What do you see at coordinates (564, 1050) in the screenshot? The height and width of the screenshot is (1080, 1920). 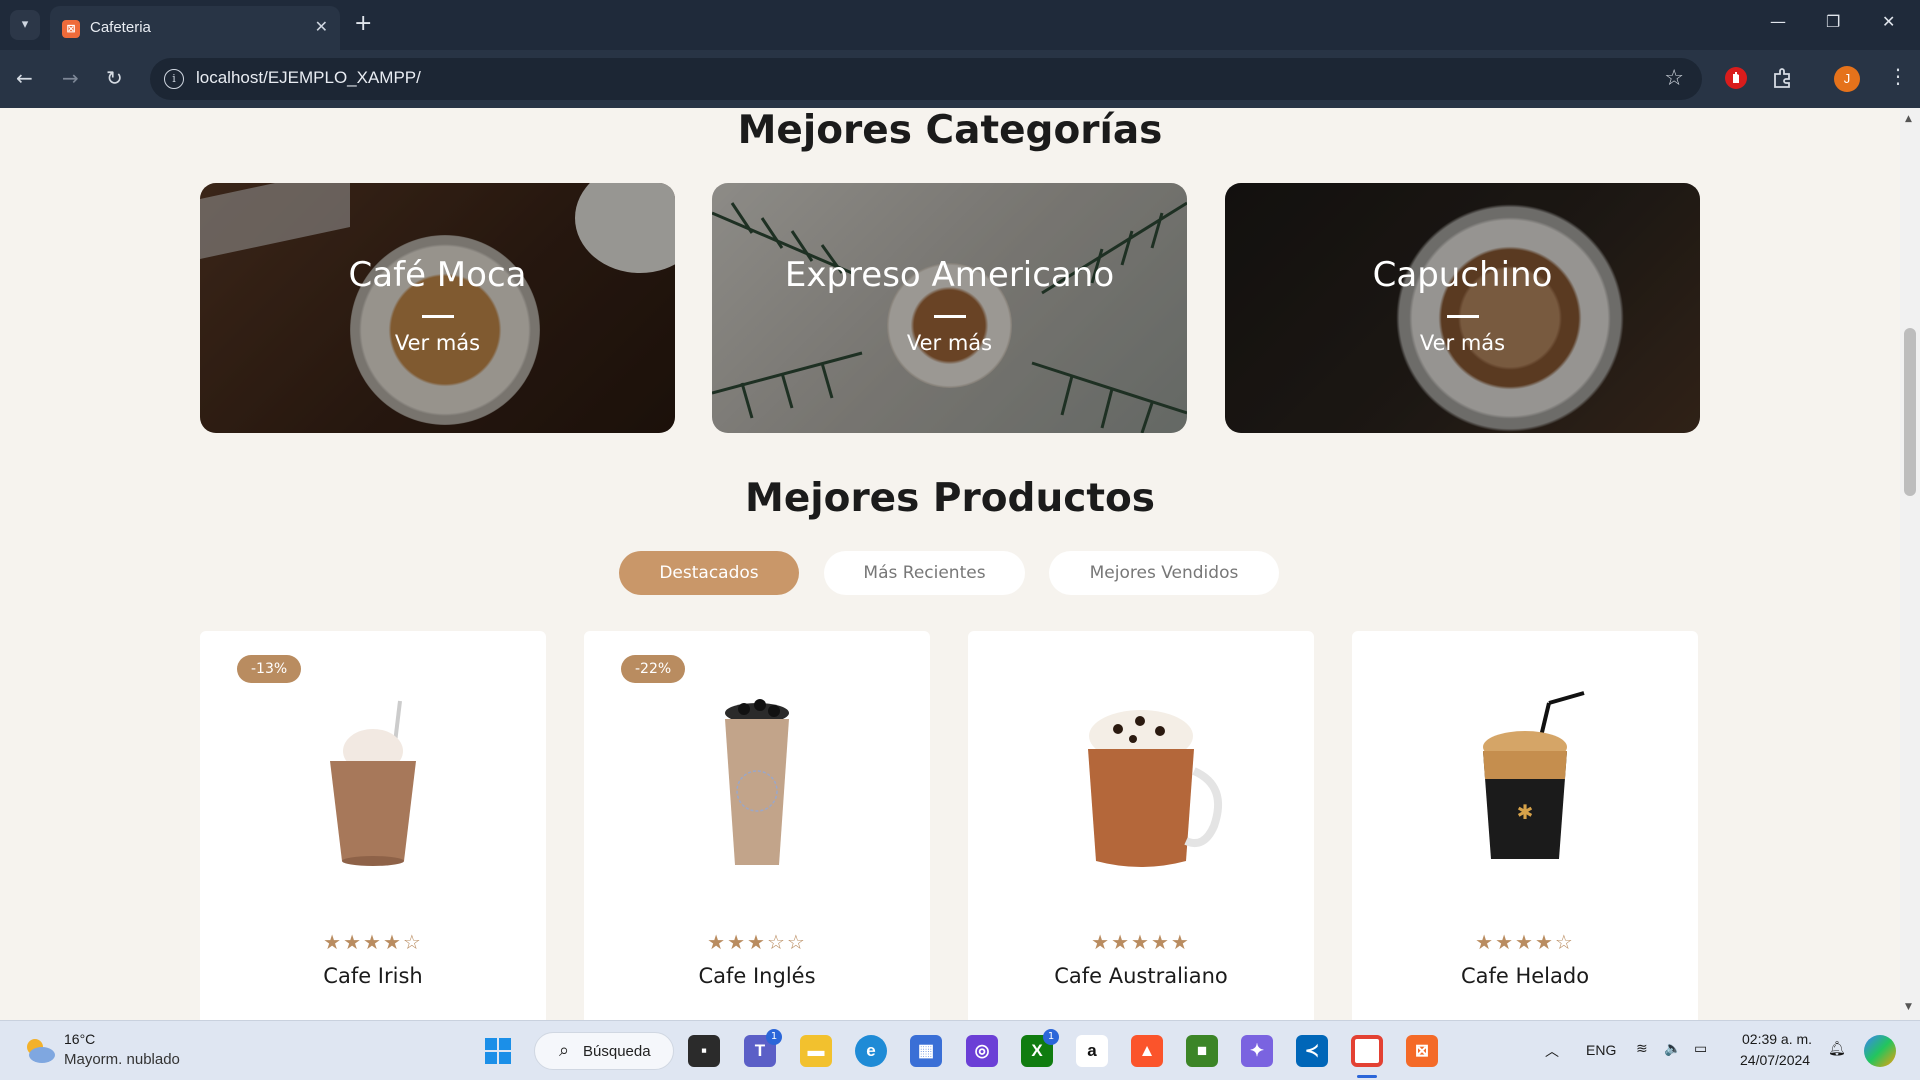 I see `search-icon: ⌕` at bounding box center [564, 1050].